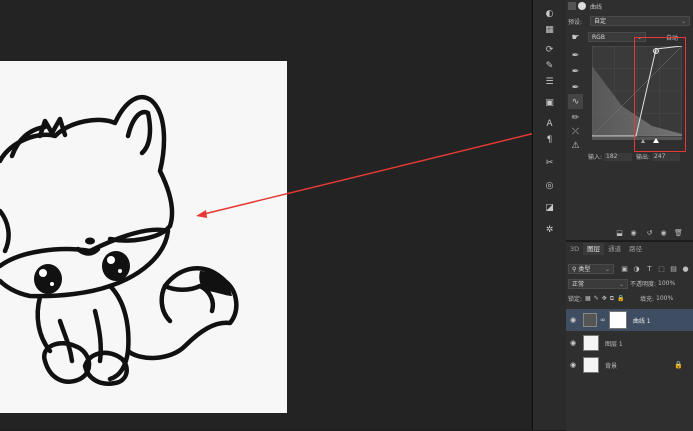  I want to click on layer-mask-thumbnail, so click(617, 320).